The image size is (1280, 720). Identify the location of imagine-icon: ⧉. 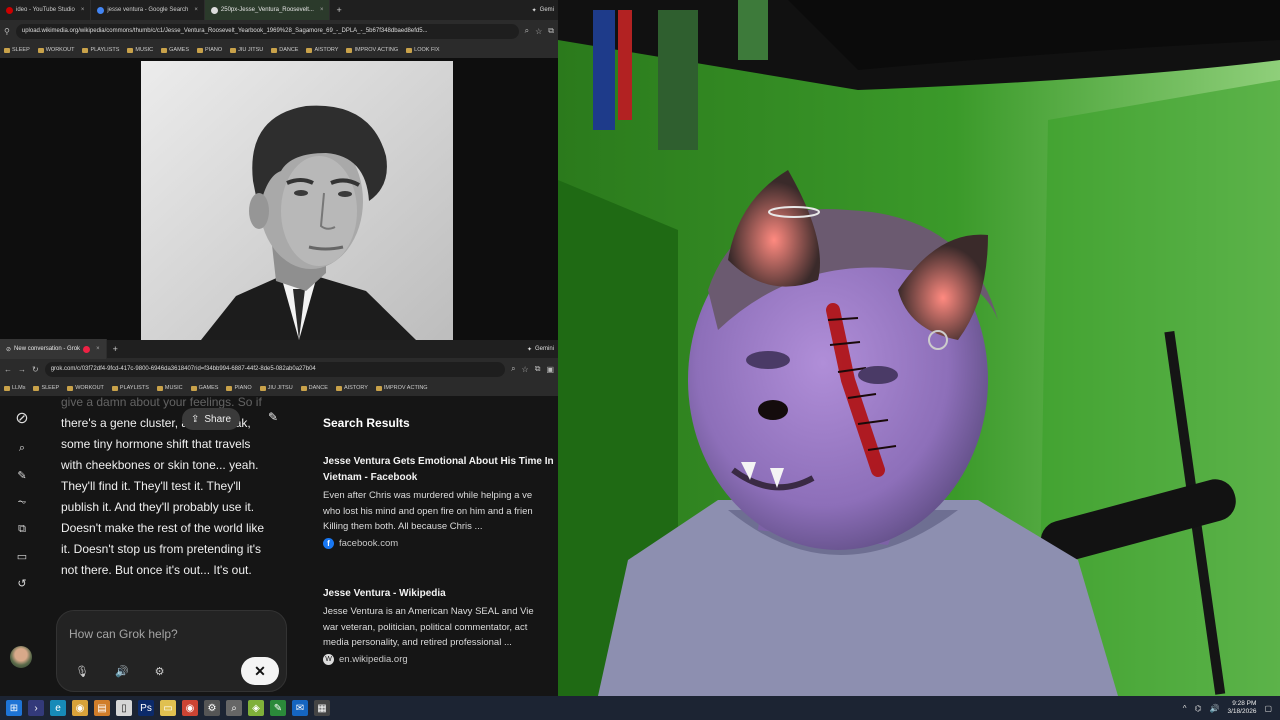
(22, 529).